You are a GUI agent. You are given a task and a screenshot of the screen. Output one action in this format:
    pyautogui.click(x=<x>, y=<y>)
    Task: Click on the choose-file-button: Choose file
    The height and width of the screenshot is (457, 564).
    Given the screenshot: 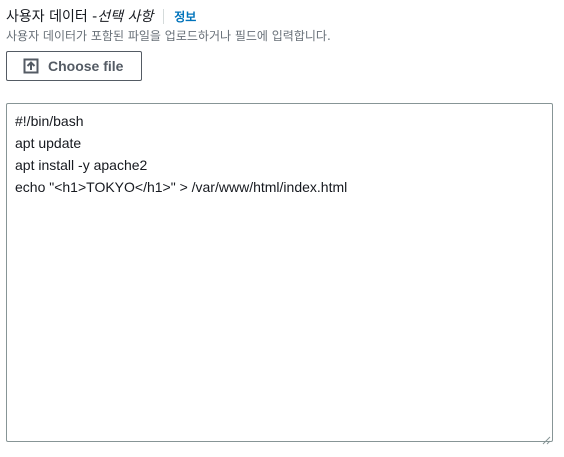 What is the action you would take?
    pyautogui.click(x=74, y=66)
    